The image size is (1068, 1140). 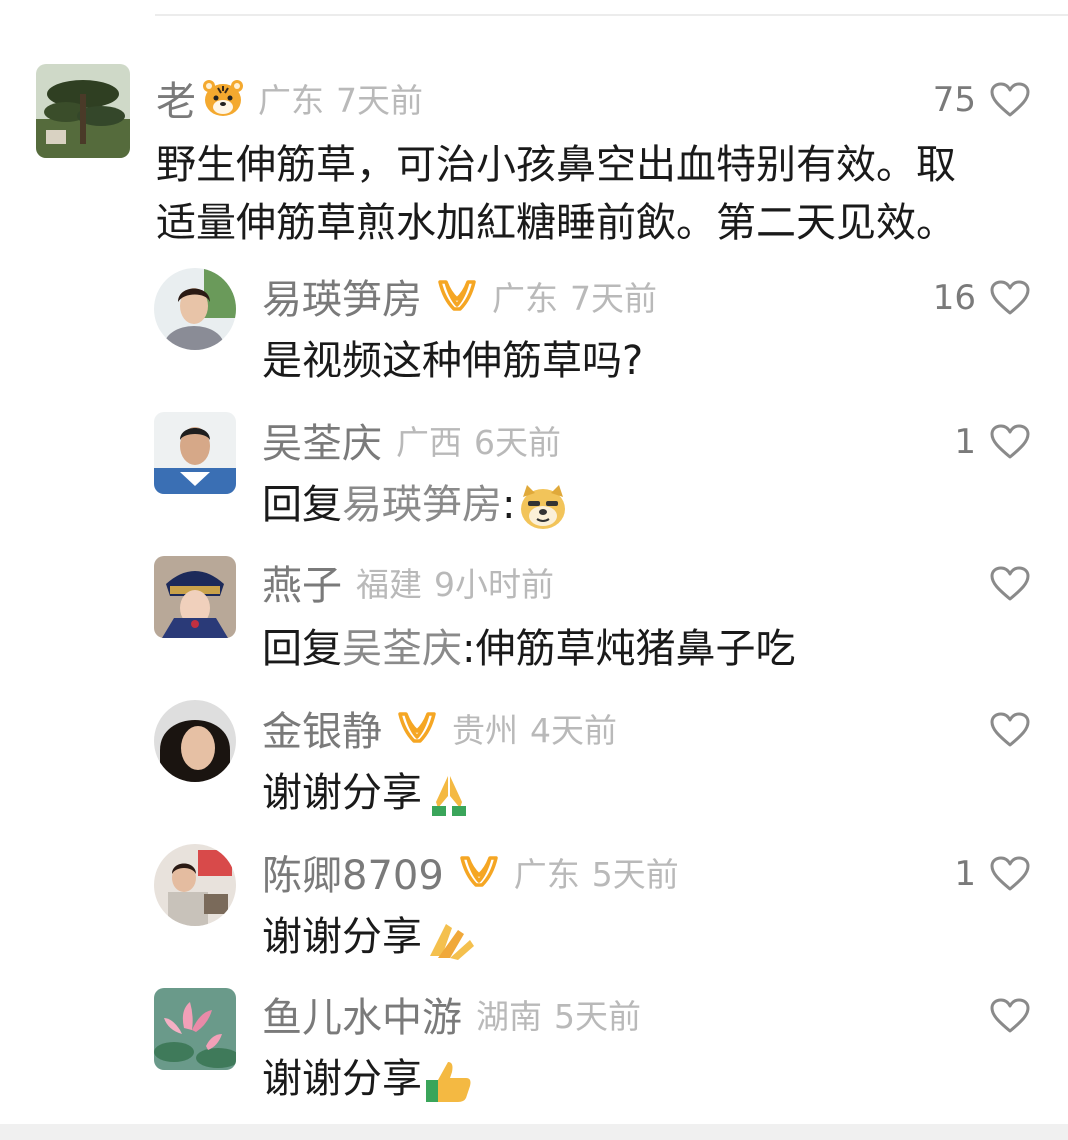 What do you see at coordinates (509, 1016) in the screenshot?
I see `location: 湖南` at bounding box center [509, 1016].